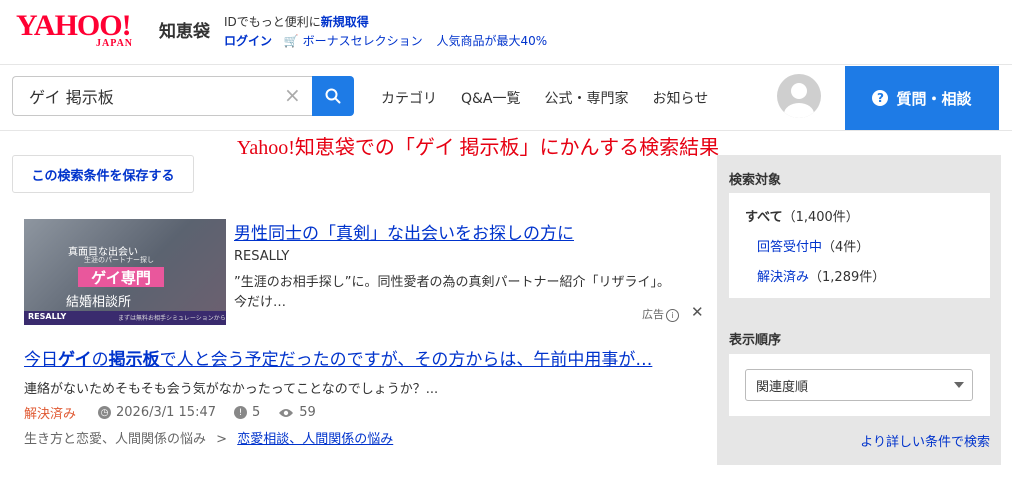 The width and height of the screenshot is (1012, 478). I want to click on breadcrumb: 生き方と恋愛、人間関係の悩み > 恋愛相談、人間関係の悩み, so click(208, 437).